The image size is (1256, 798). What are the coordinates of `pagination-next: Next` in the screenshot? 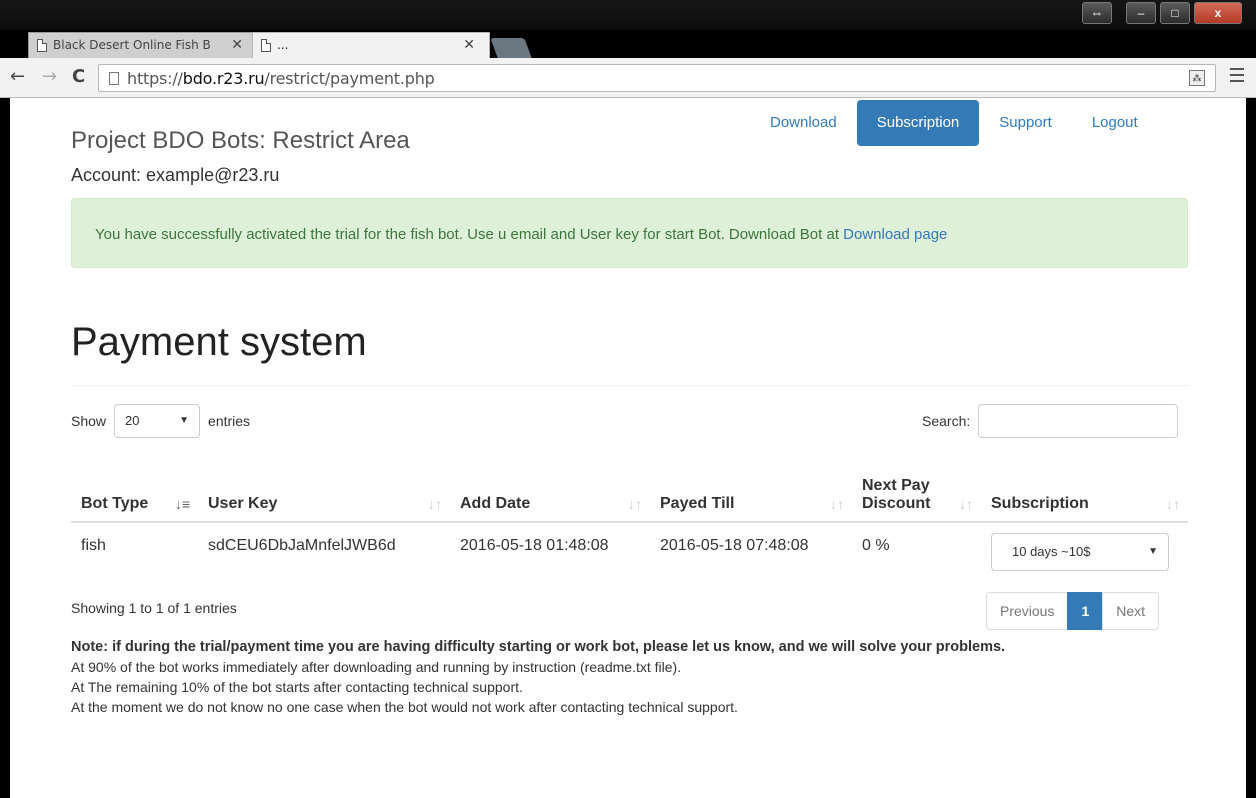 It's located at (1131, 611).